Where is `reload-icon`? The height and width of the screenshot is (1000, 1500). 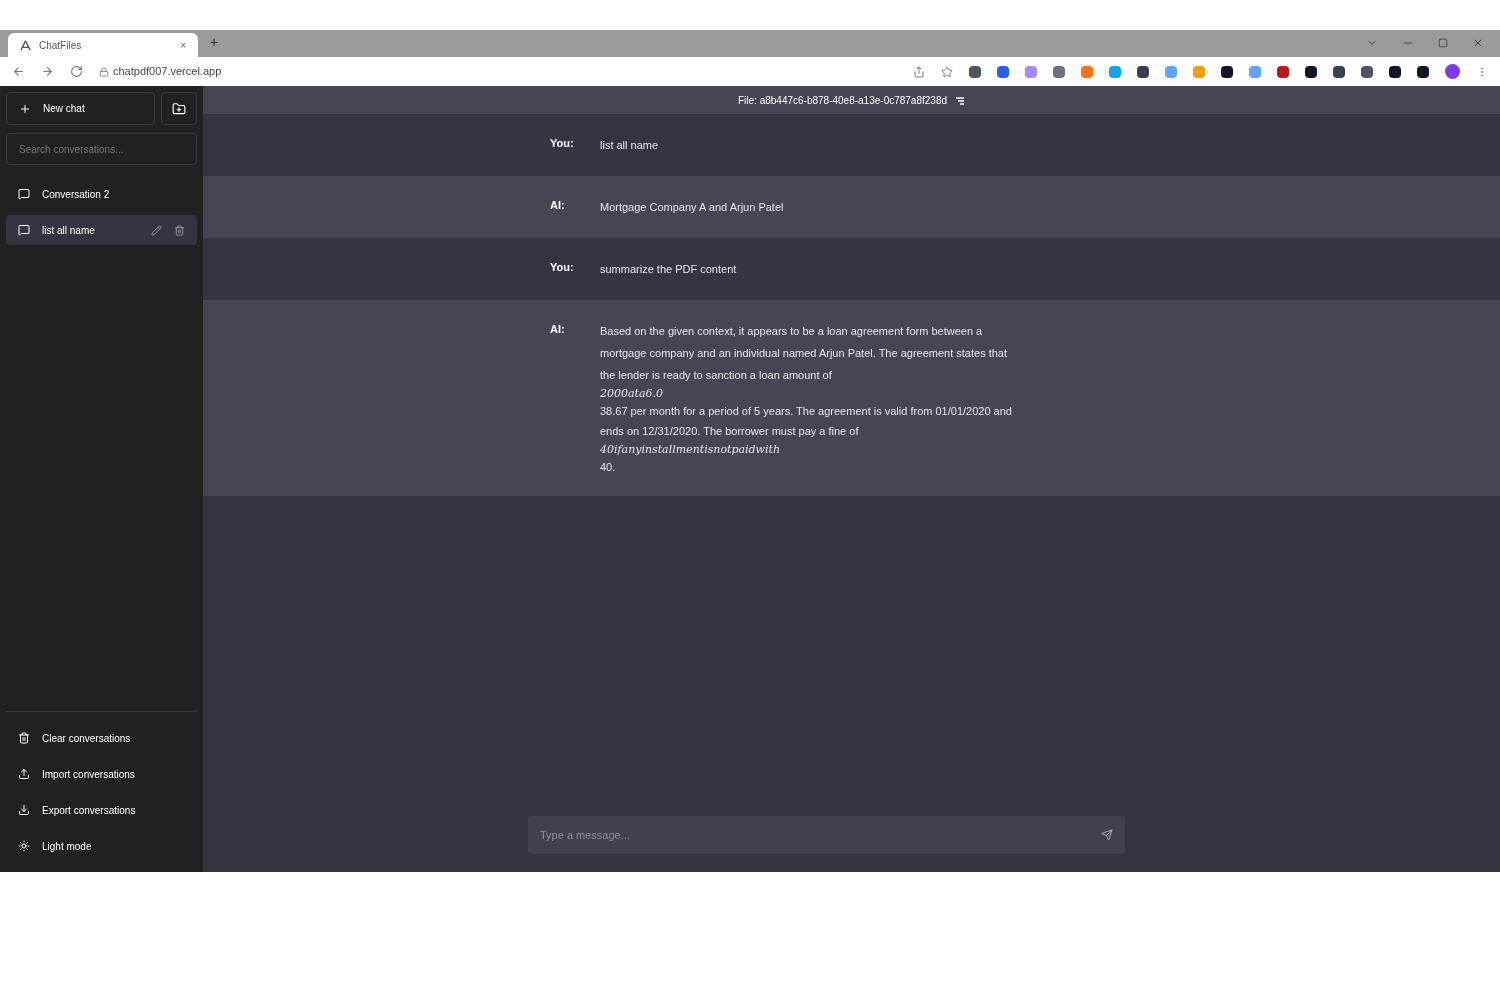 reload-icon is located at coordinates (76, 71).